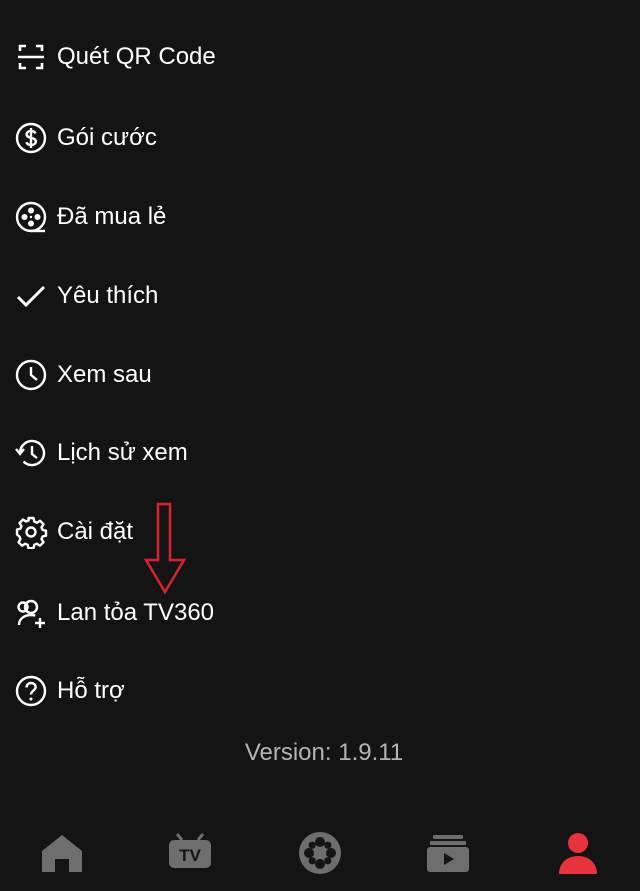  What do you see at coordinates (104, 374) in the screenshot?
I see `menu-item-label: Xem sau` at bounding box center [104, 374].